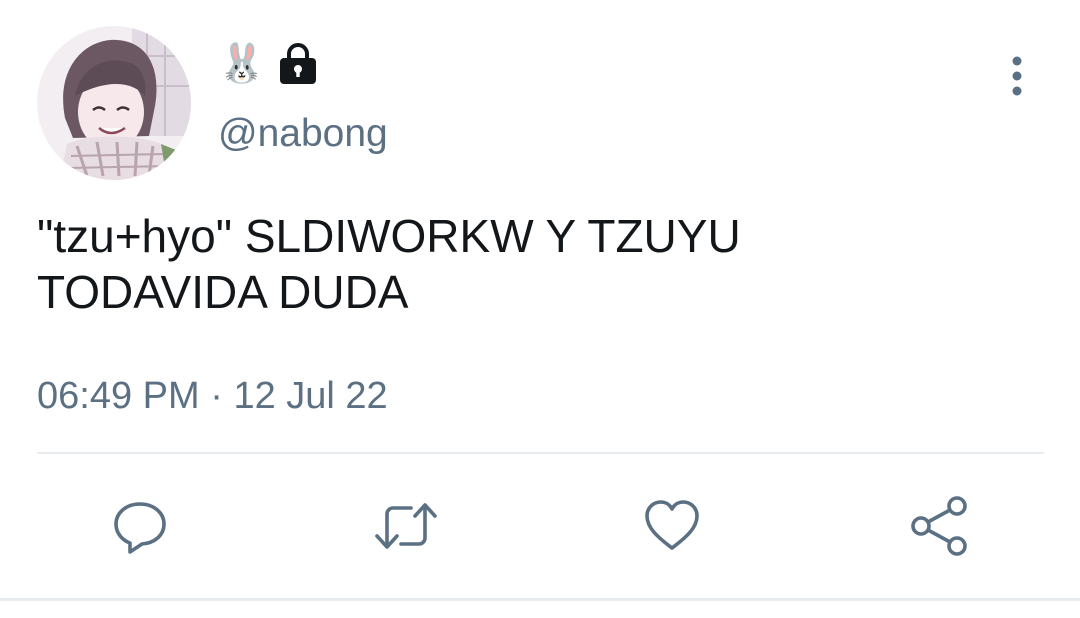 This screenshot has height=618, width=1080. Describe the element at coordinates (268, 64) in the screenshot. I see `name-row: 🐰` at that location.